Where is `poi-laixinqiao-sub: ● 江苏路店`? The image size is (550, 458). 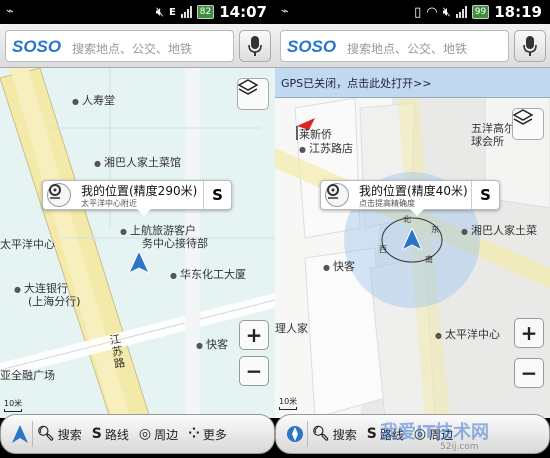
poi-laixinqiao-sub: ● 江苏路店 is located at coordinates (326, 148).